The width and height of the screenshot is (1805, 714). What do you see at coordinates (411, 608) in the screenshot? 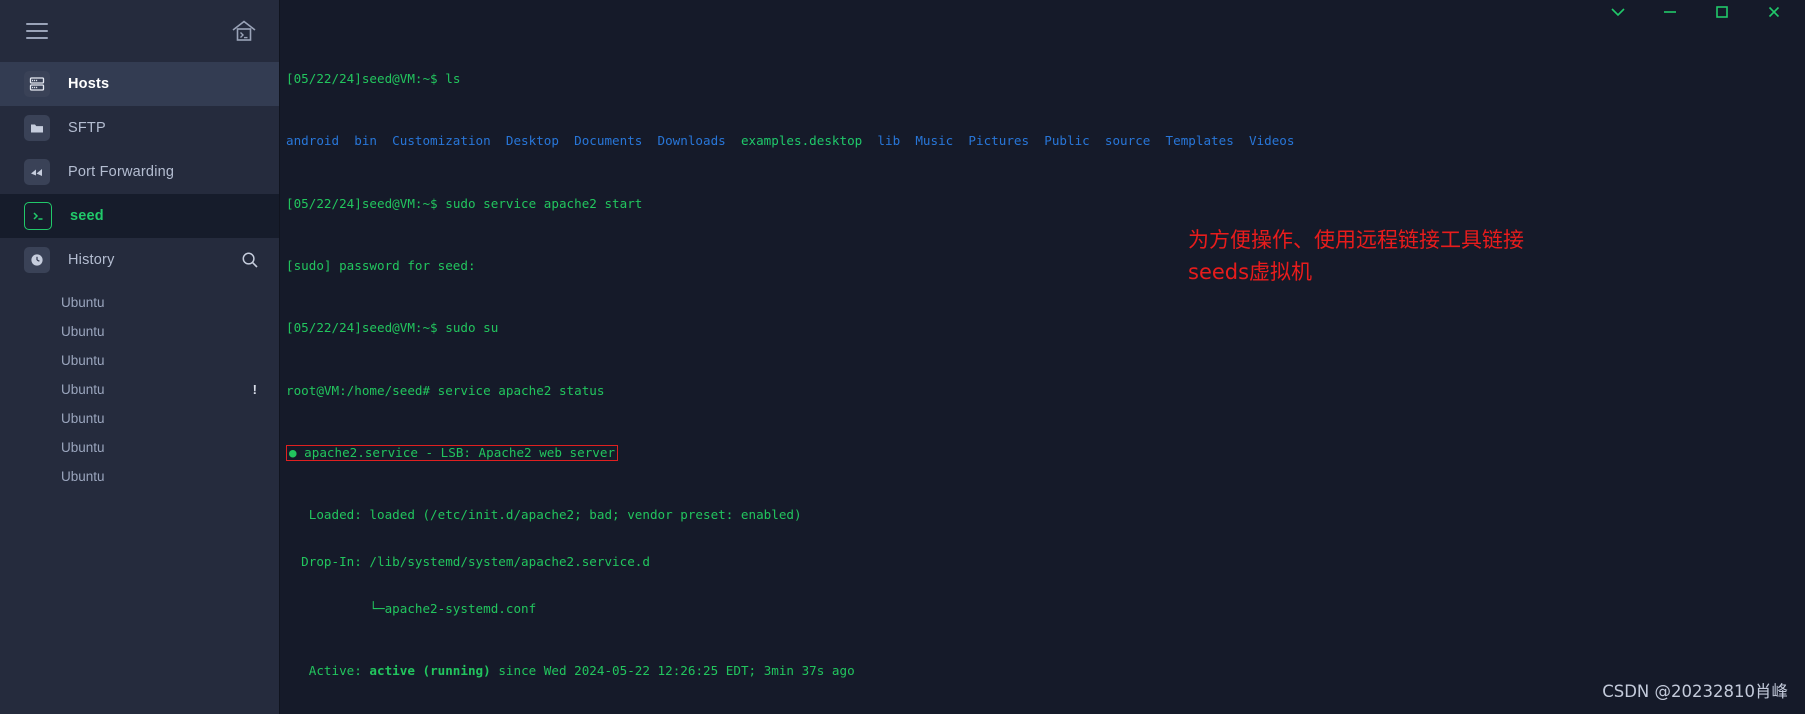
I see `status-dropin-conf-line: └─apache2-systemd.conf` at bounding box center [411, 608].